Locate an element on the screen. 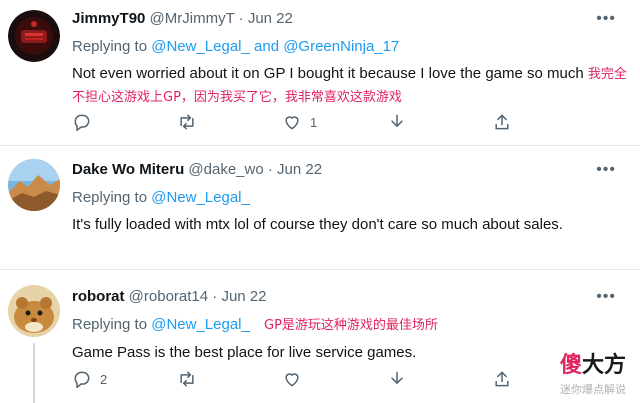 This screenshot has width=640, height=403. avatar-jimmyt90 is located at coordinates (34, 36).